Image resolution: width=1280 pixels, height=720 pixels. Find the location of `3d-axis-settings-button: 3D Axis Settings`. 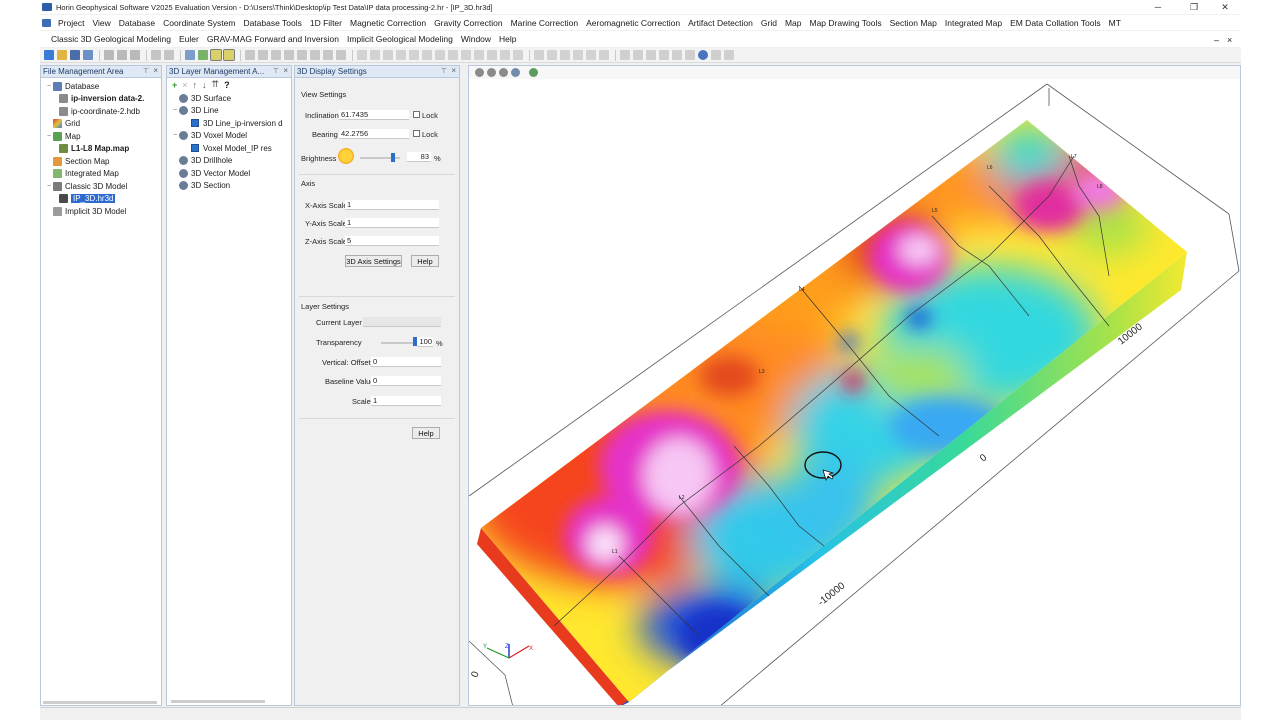

3d-axis-settings-button: 3D Axis Settings is located at coordinates (373, 261).